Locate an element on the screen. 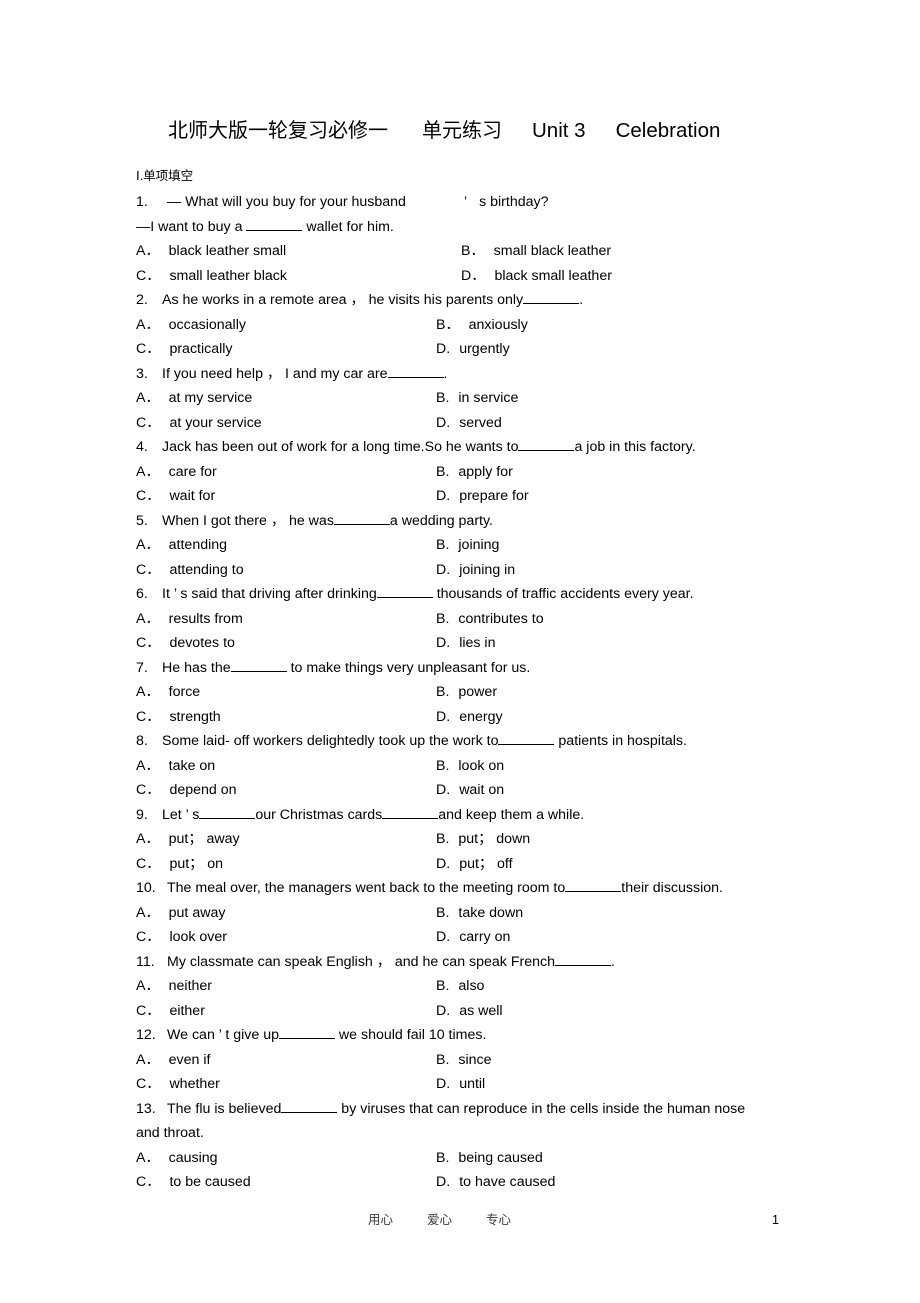  option-d: D. wait on is located at coordinates (470, 790).